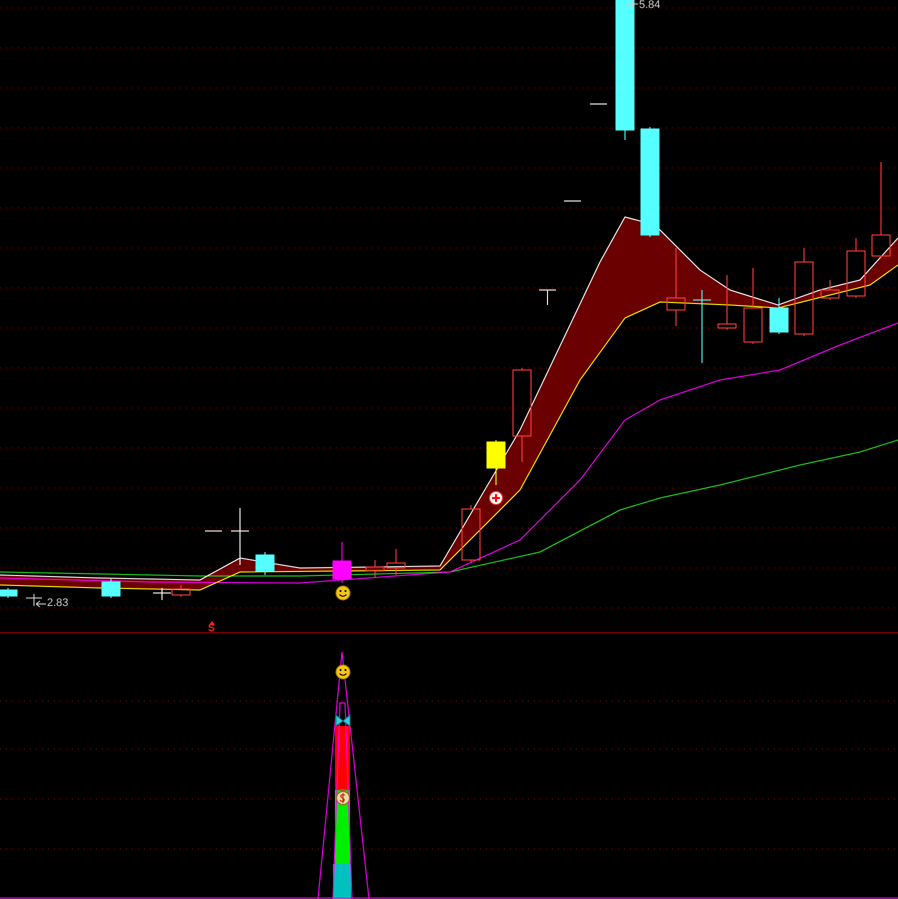 This screenshot has height=899, width=898. What do you see at coordinates (342, 881) in the screenshot?
I see `volume-base-bar` at bounding box center [342, 881].